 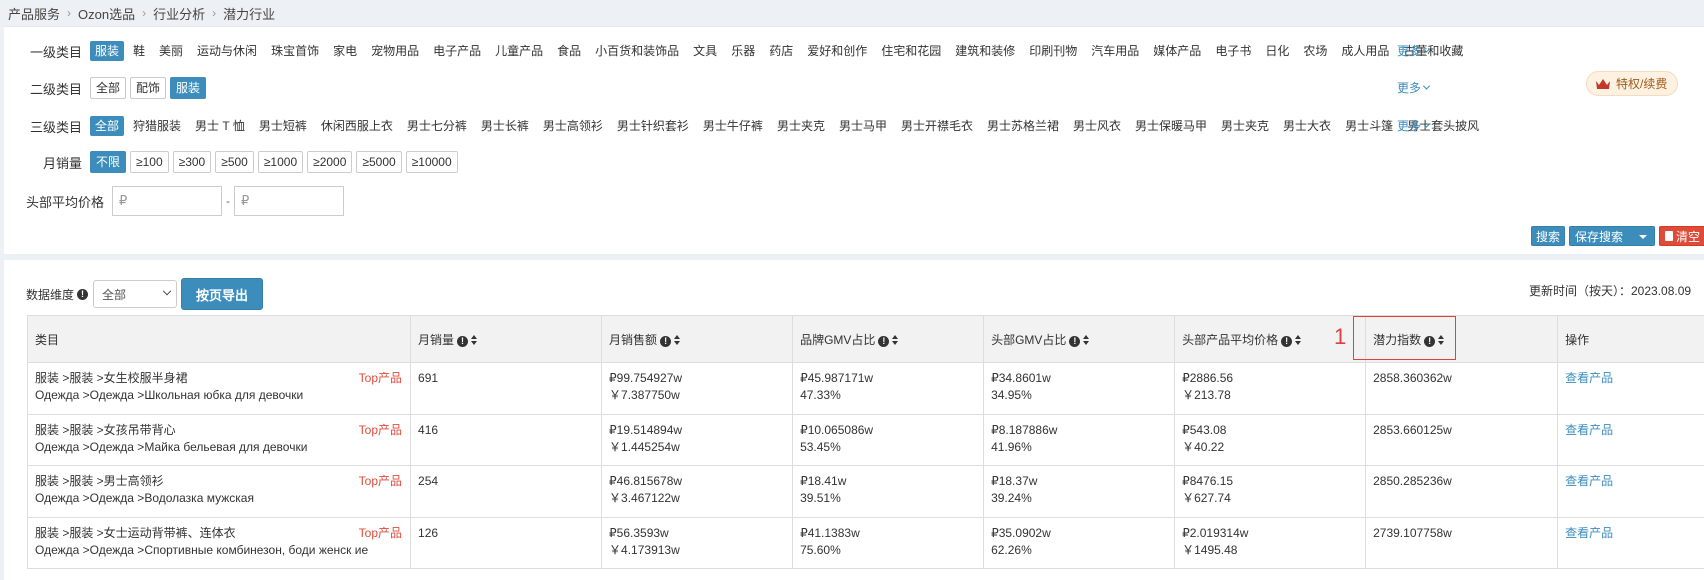 I want to click on breadcrumb-item: 产品服务, so click(x=34, y=13).